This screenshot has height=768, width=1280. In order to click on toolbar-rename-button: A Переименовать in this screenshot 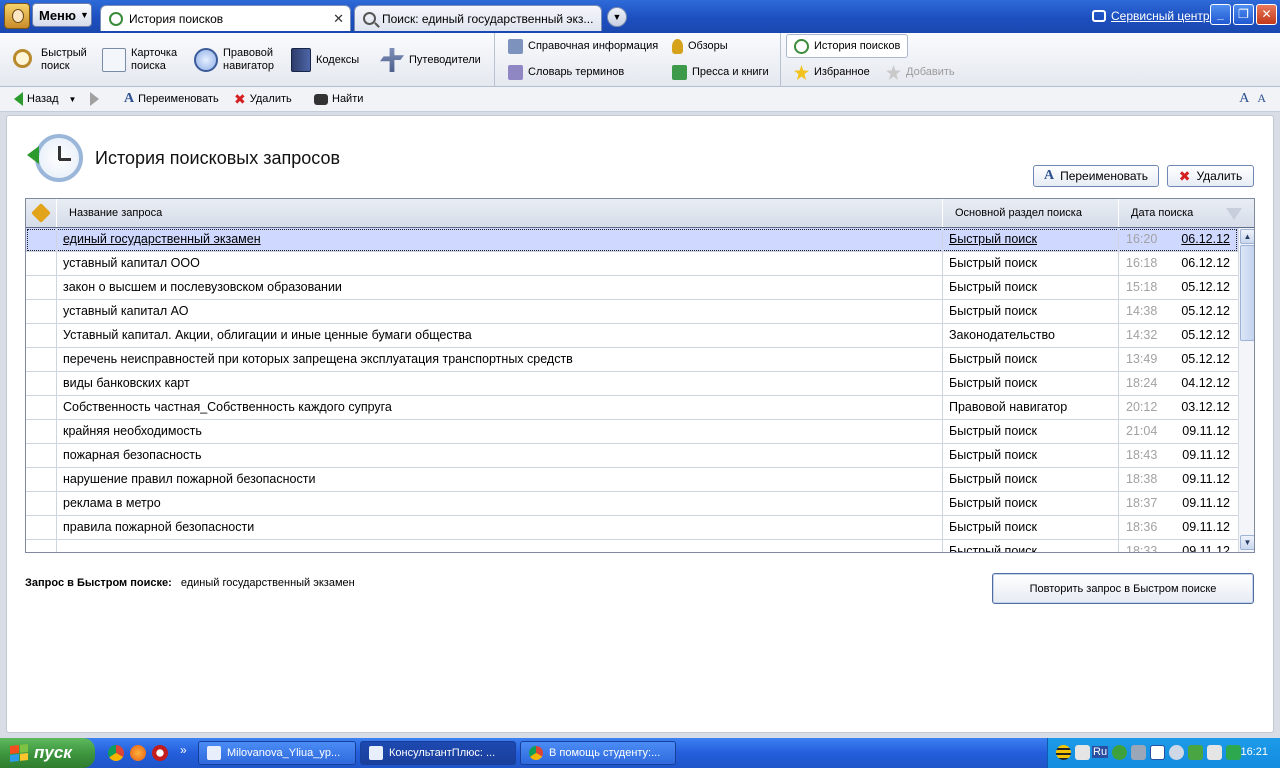, I will do `click(171, 99)`.